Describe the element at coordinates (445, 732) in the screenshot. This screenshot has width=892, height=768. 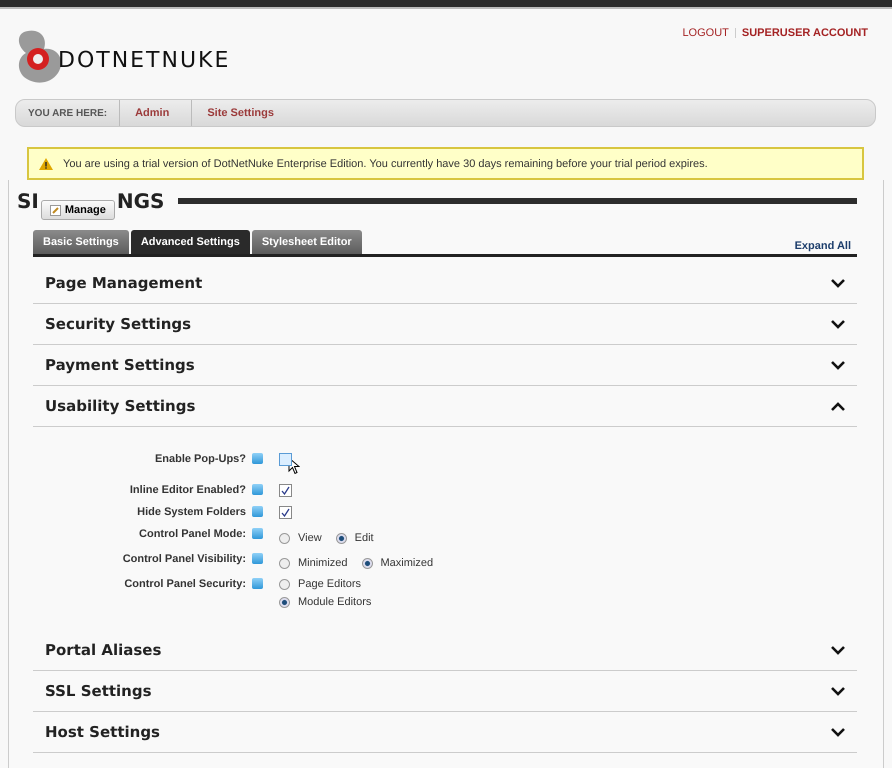
I see `section-header: Host Settings` at that location.